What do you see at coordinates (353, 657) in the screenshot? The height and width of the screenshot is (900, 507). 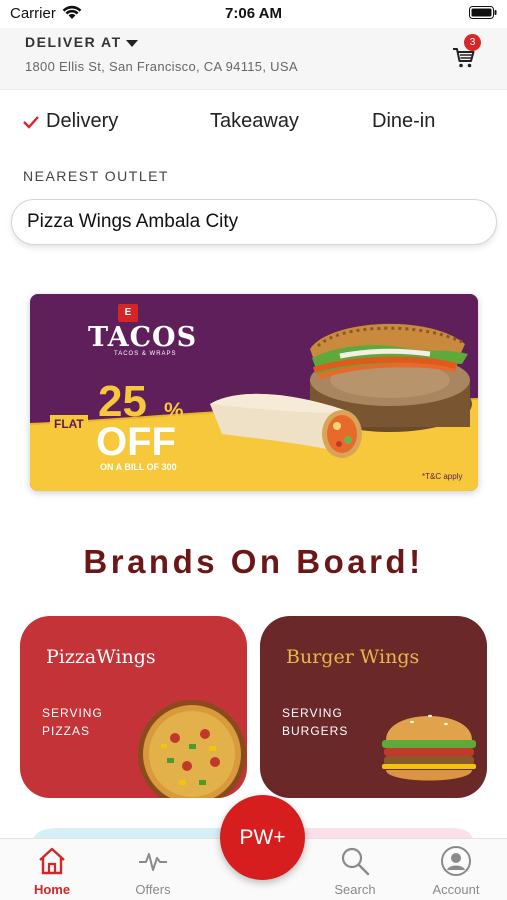 I see `brand-name-burger-wings: Burger Wings` at bounding box center [353, 657].